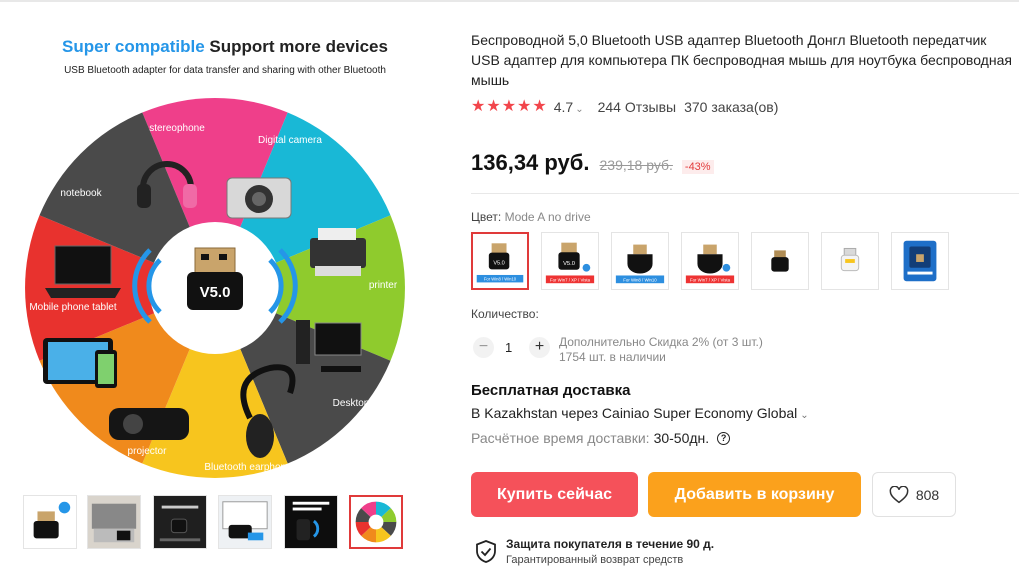 The width and height of the screenshot is (1019, 582). I want to click on image-headline: Super compatible Support more devices, so click(225, 47).